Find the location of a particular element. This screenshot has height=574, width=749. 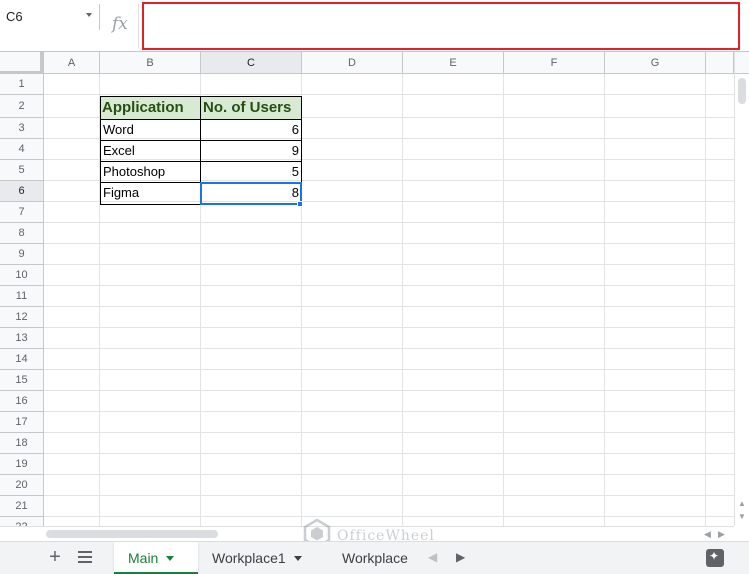

tab-label: Workplace is located at coordinates (375, 558).